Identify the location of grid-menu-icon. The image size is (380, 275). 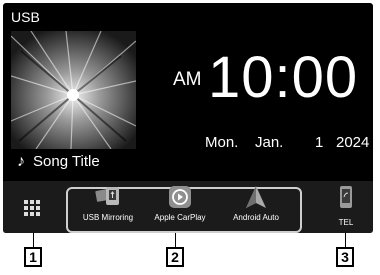
(32, 208).